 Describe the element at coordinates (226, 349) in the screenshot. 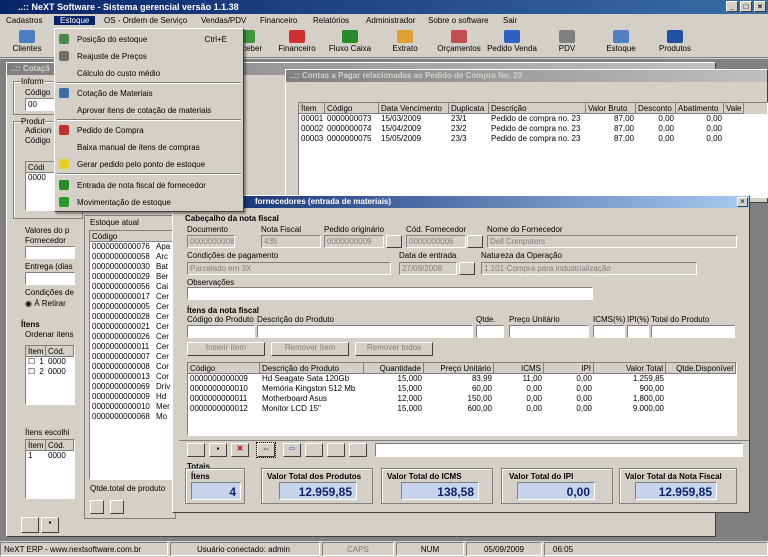

I see `inserir-button: Inserir ítem` at that location.